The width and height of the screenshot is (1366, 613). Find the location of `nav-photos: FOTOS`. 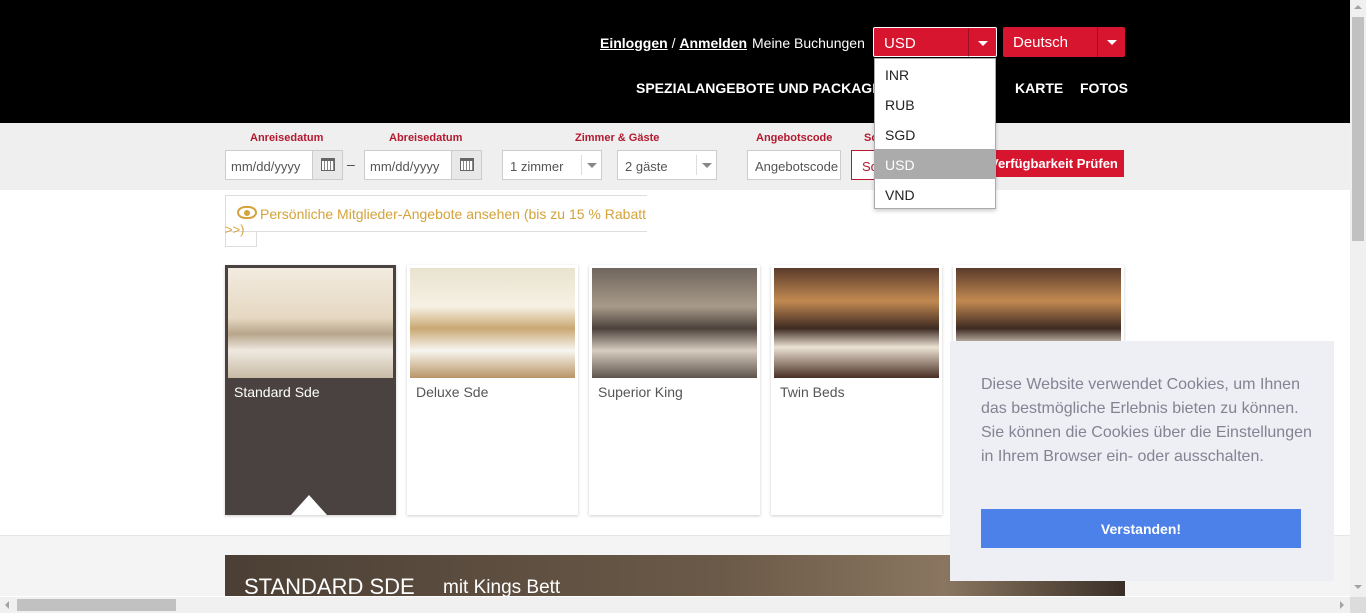

nav-photos: FOTOS is located at coordinates (1104, 88).